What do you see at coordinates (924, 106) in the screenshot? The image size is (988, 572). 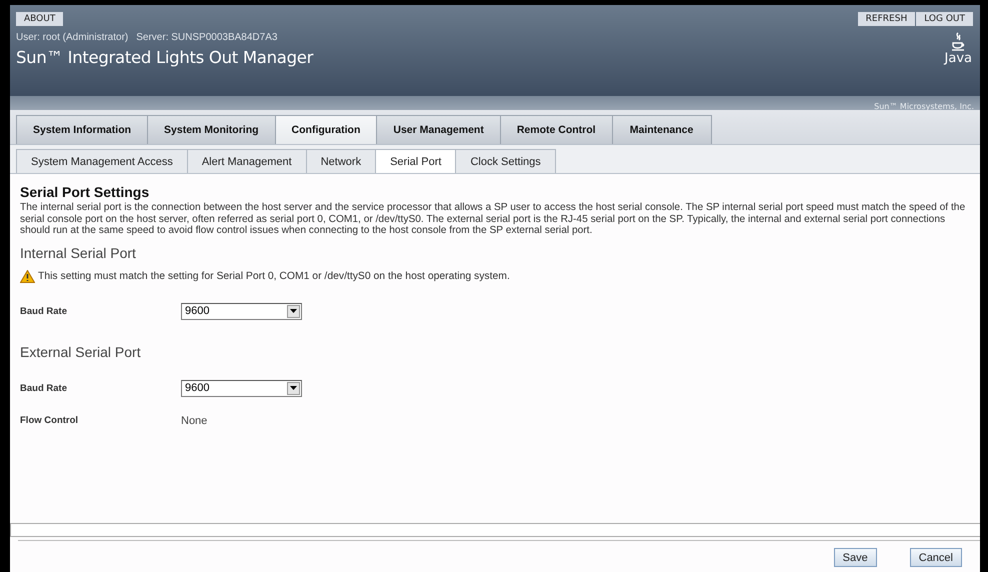 I see `company-name: Sun™ Microsystems, Inc.` at bounding box center [924, 106].